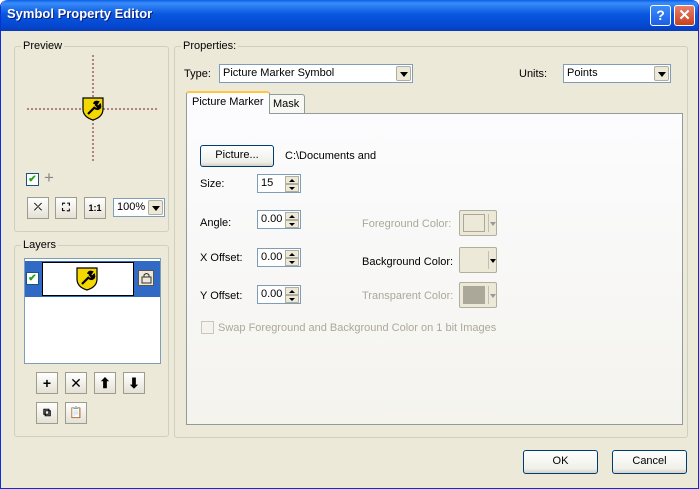  I want to click on move-down-icon: ⬇, so click(134, 383).